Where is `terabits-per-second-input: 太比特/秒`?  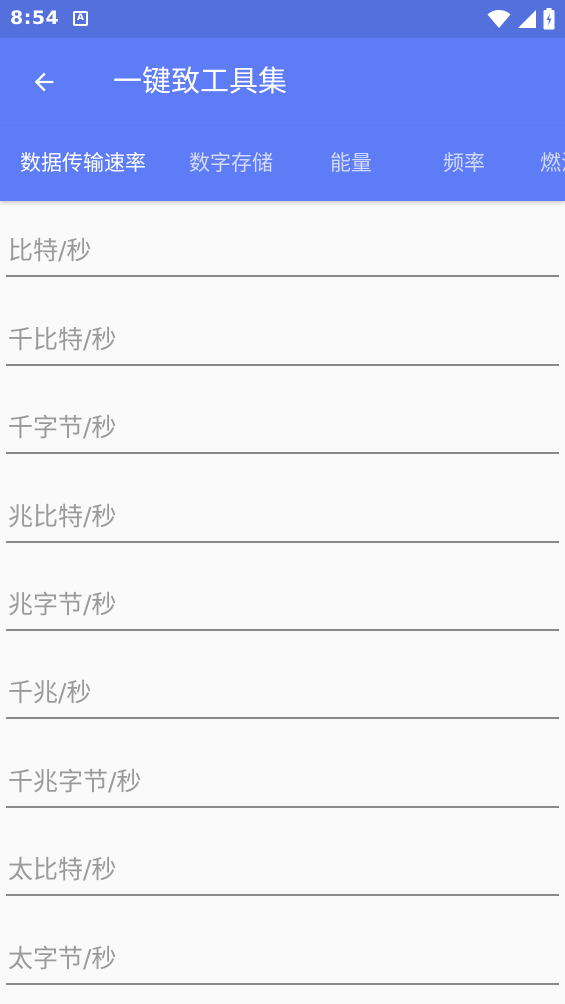
terabits-per-second-input: 太比特/秒 is located at coordinates (282, 890).